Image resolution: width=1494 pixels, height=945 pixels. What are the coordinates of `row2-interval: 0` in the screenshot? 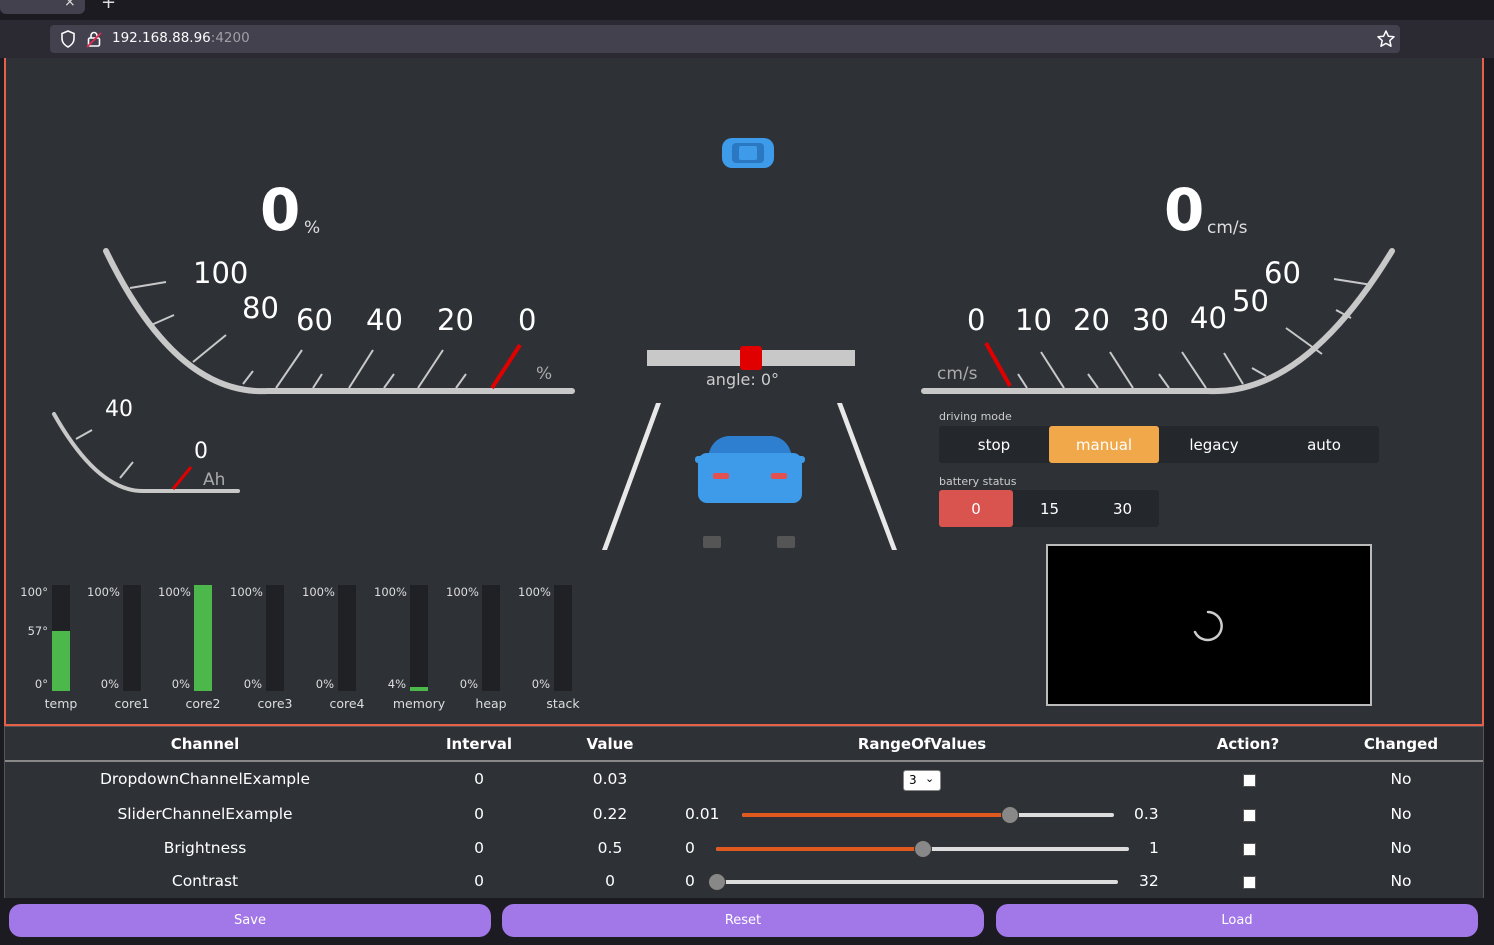 It's located at (479, 848).